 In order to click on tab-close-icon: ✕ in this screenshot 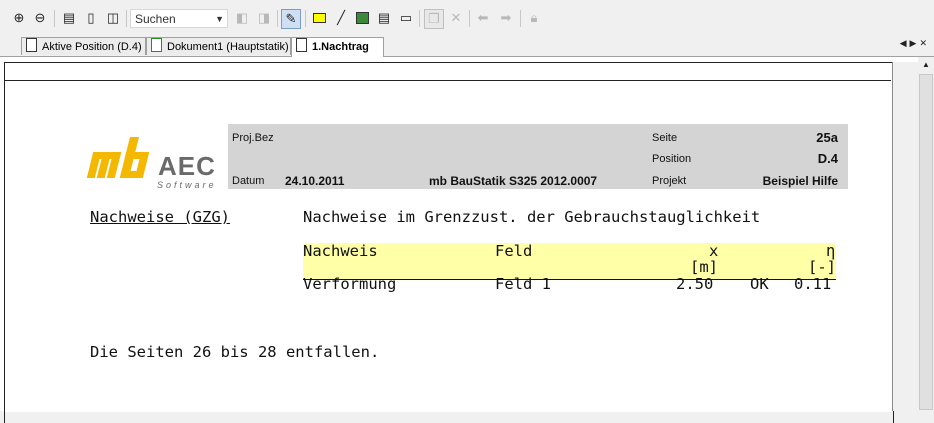, I will do `click(924, 43)`.